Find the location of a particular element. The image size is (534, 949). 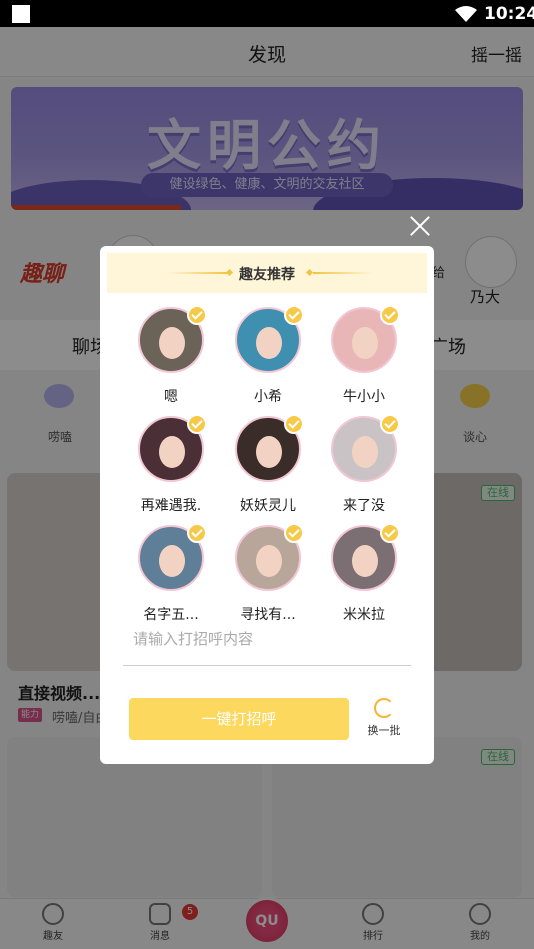

greeting-field is located at coordinates (267, 641).